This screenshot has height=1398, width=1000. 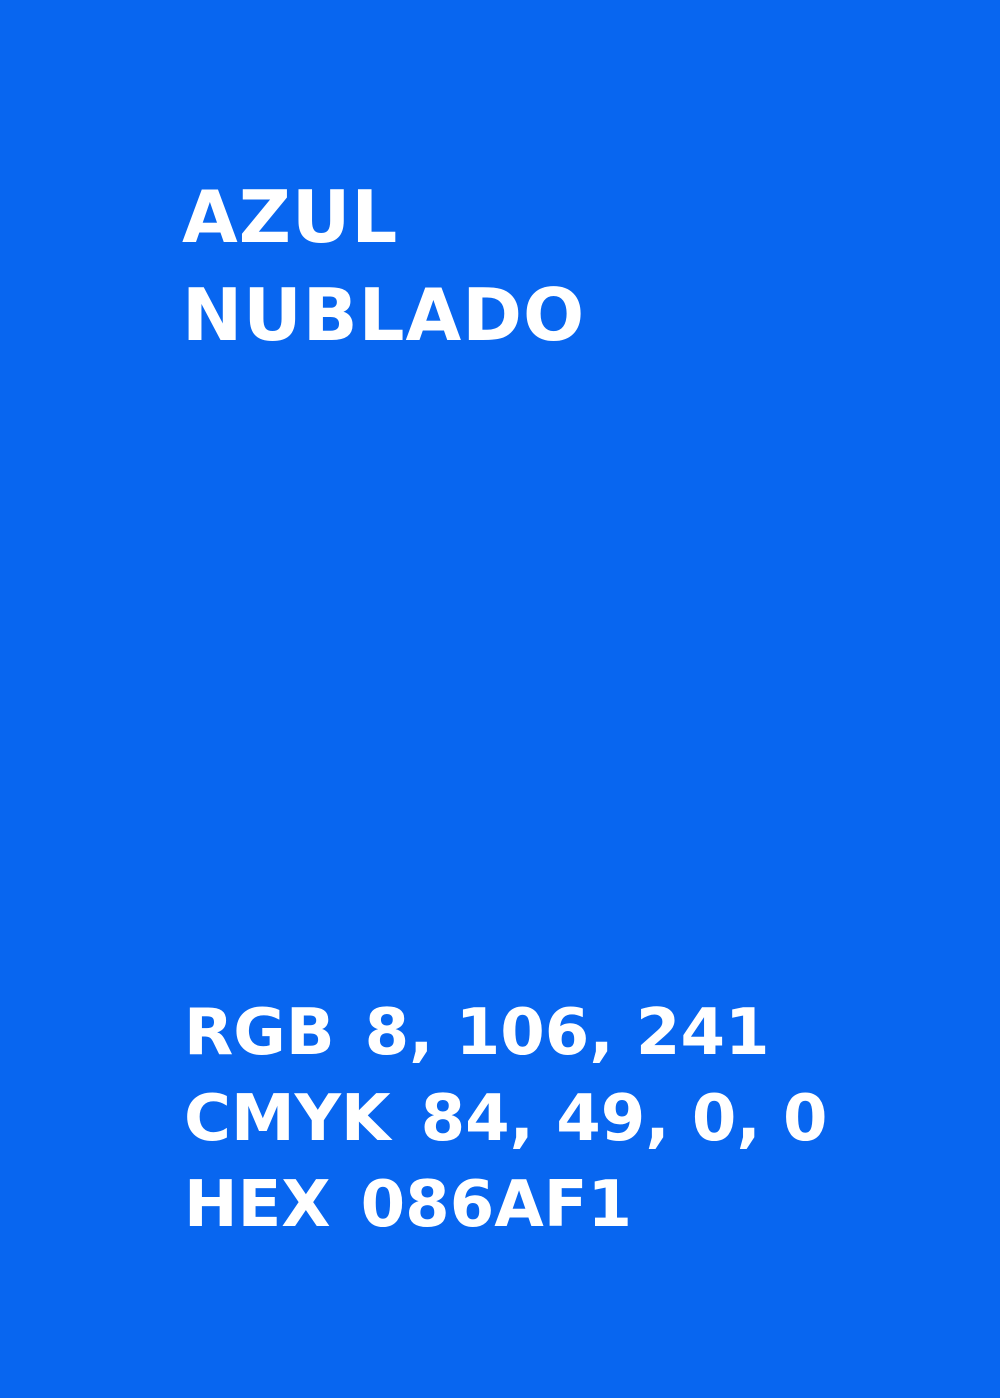 What do you see at coordinates (383, 266) in the screenshot?
I see `swatch-title: AZUL NUBLADO` at bounding box center [383, 266].